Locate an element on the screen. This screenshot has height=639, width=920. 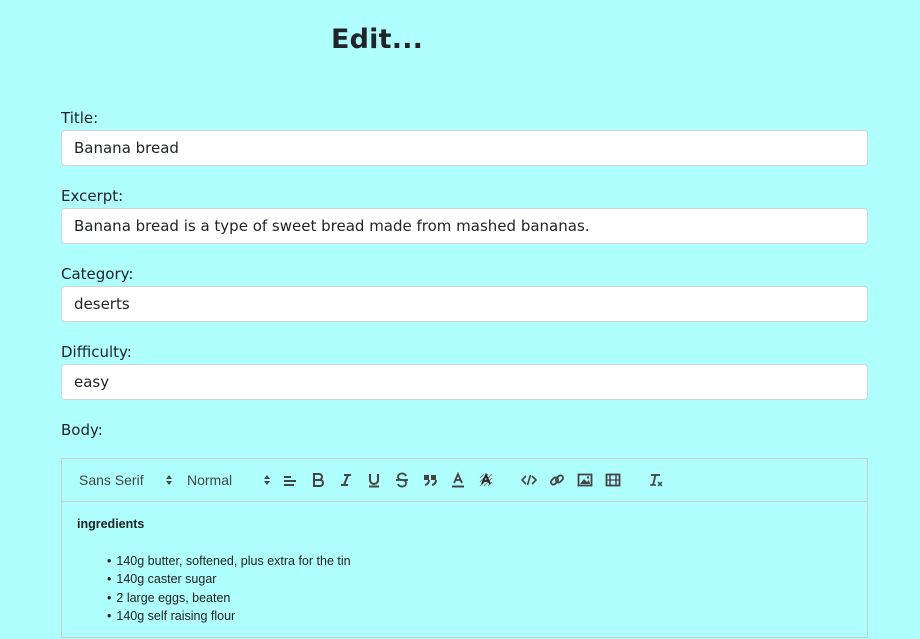
background-color-button is located at coordinates (486, 480).